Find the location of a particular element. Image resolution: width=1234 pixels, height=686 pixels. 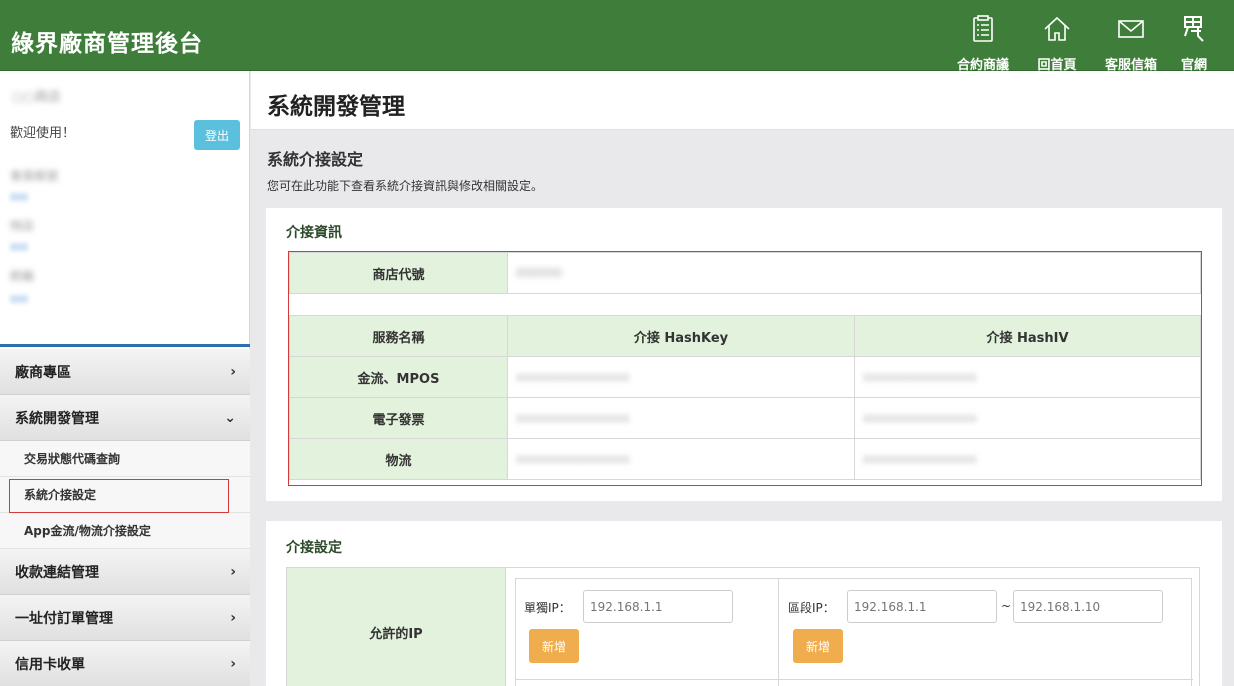

settings-panel-title: 介接設定 is located at coordinates (314, 548).